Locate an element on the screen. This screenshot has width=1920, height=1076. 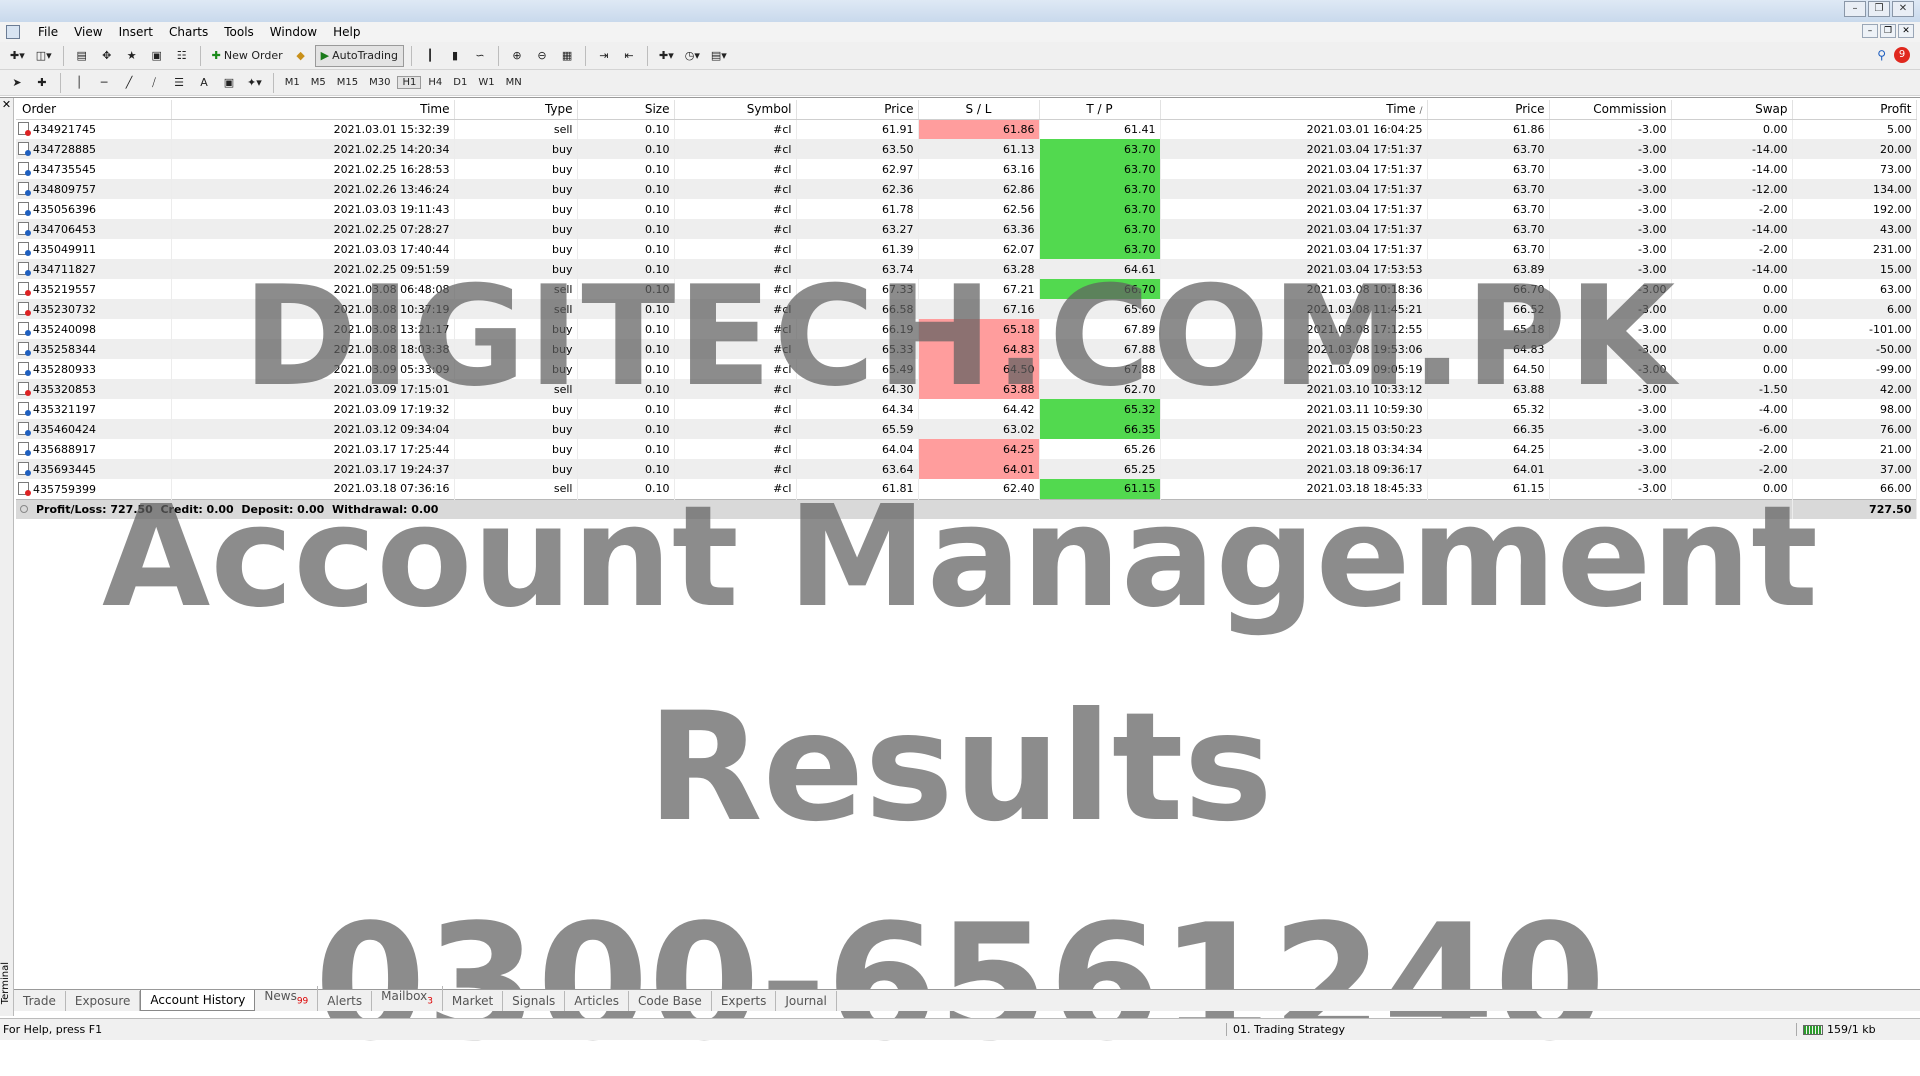
menu-file: File is located at coordinates (48, 32).